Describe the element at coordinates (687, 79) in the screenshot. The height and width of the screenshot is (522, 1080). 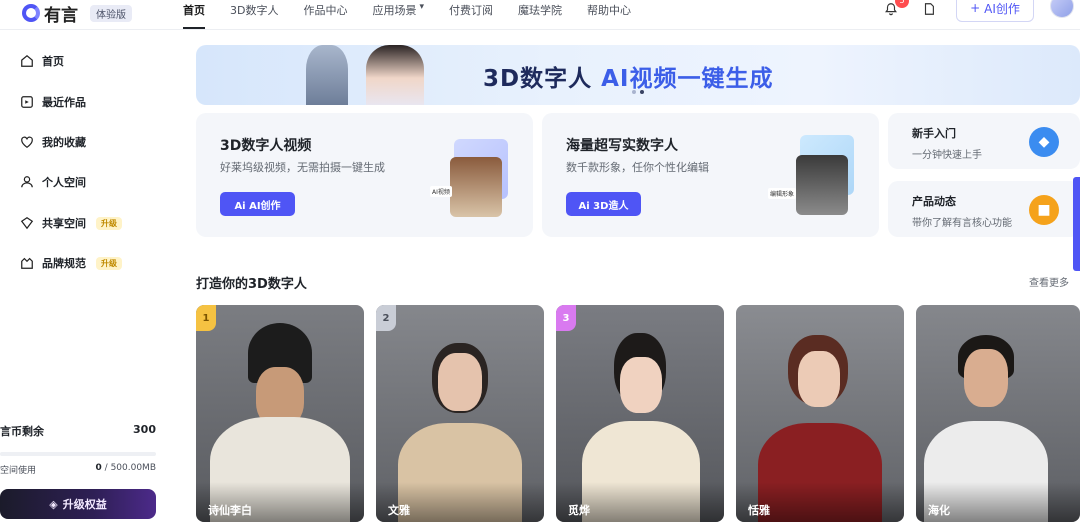
I see `banner-title-b: AI视频一键生成` at that location.